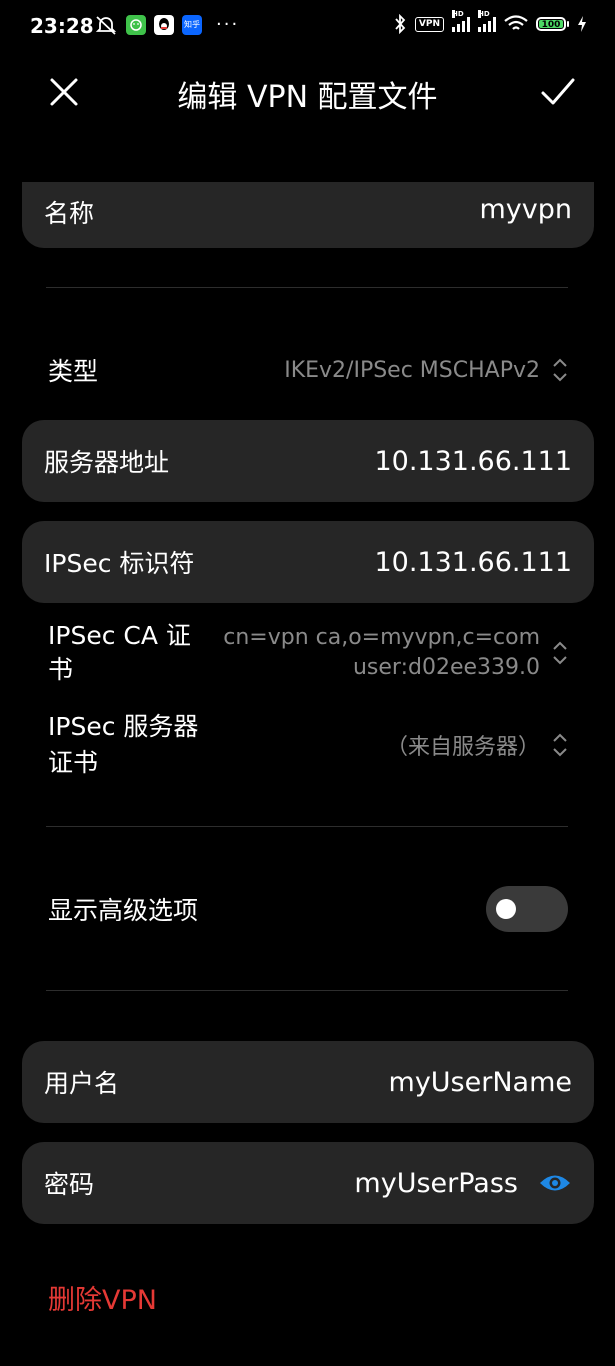  Describe the element at coordinates (400, 24) in the screenshot. I see `bluetooth-icon` at that location.